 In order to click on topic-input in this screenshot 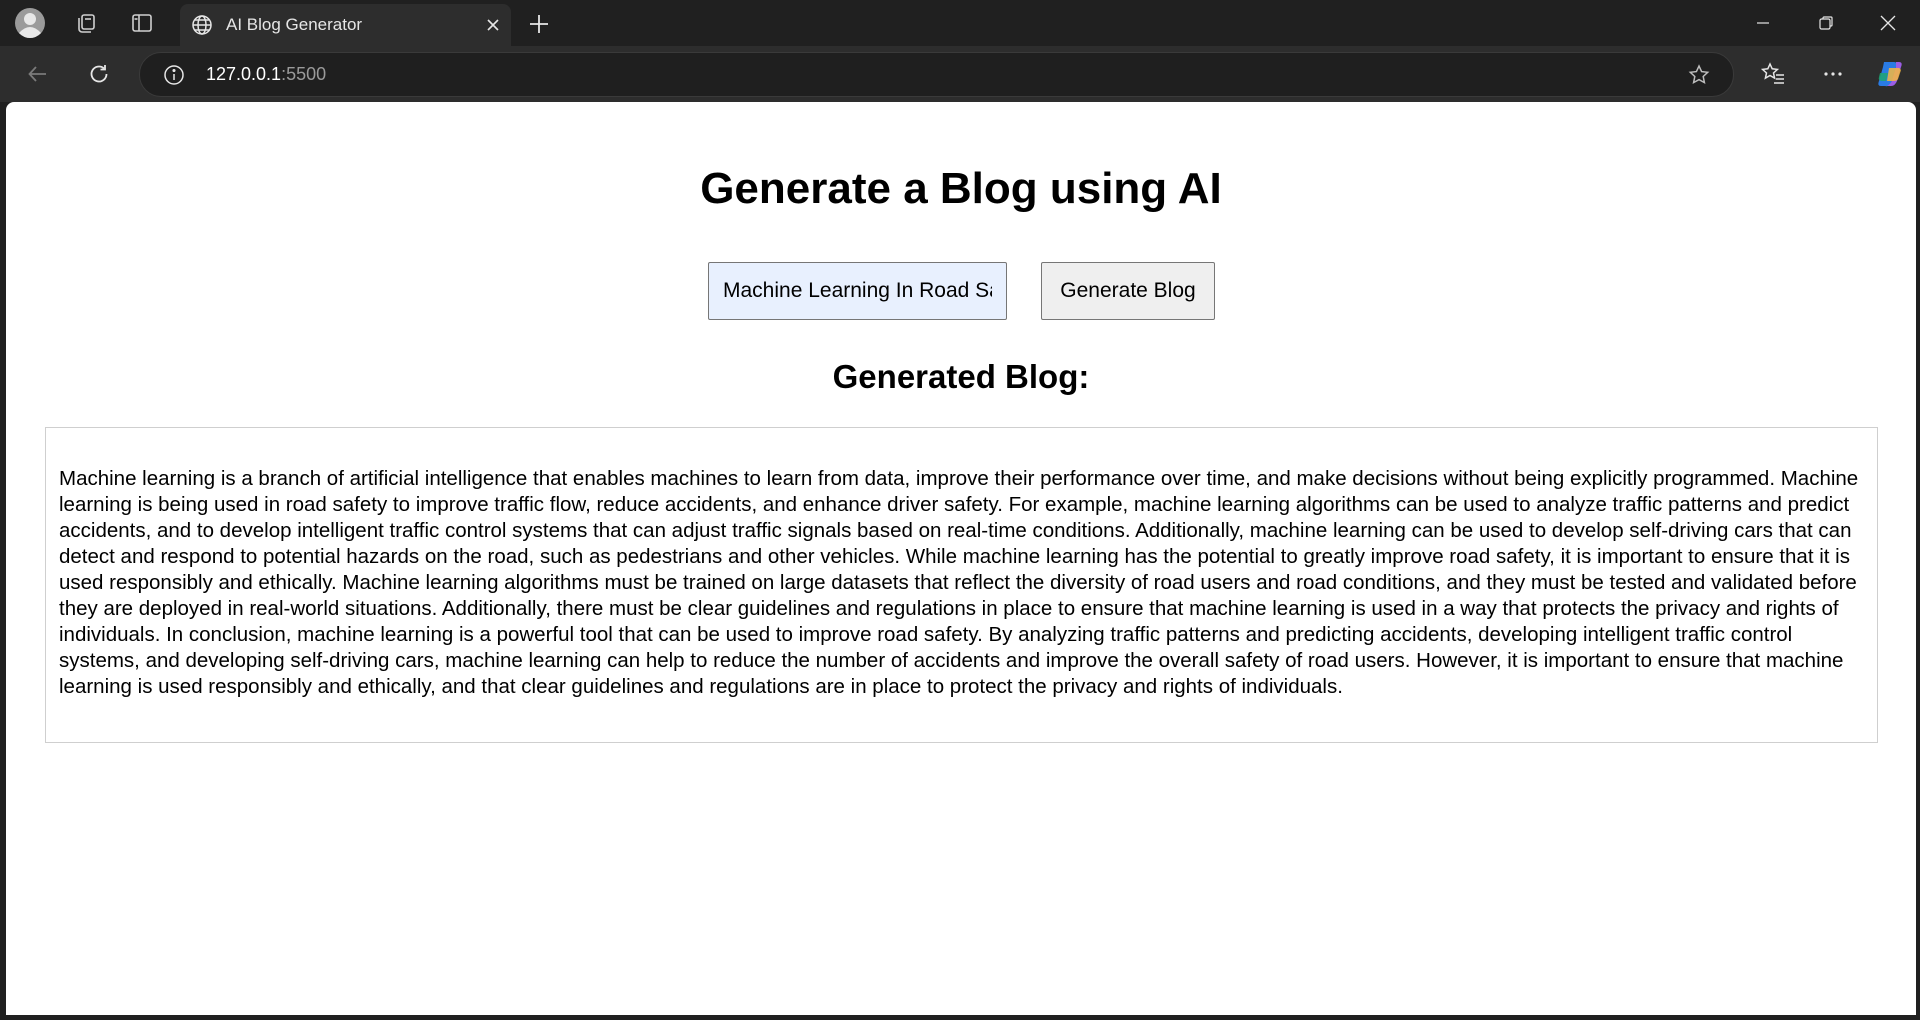, I will do `click(857, 291)`.